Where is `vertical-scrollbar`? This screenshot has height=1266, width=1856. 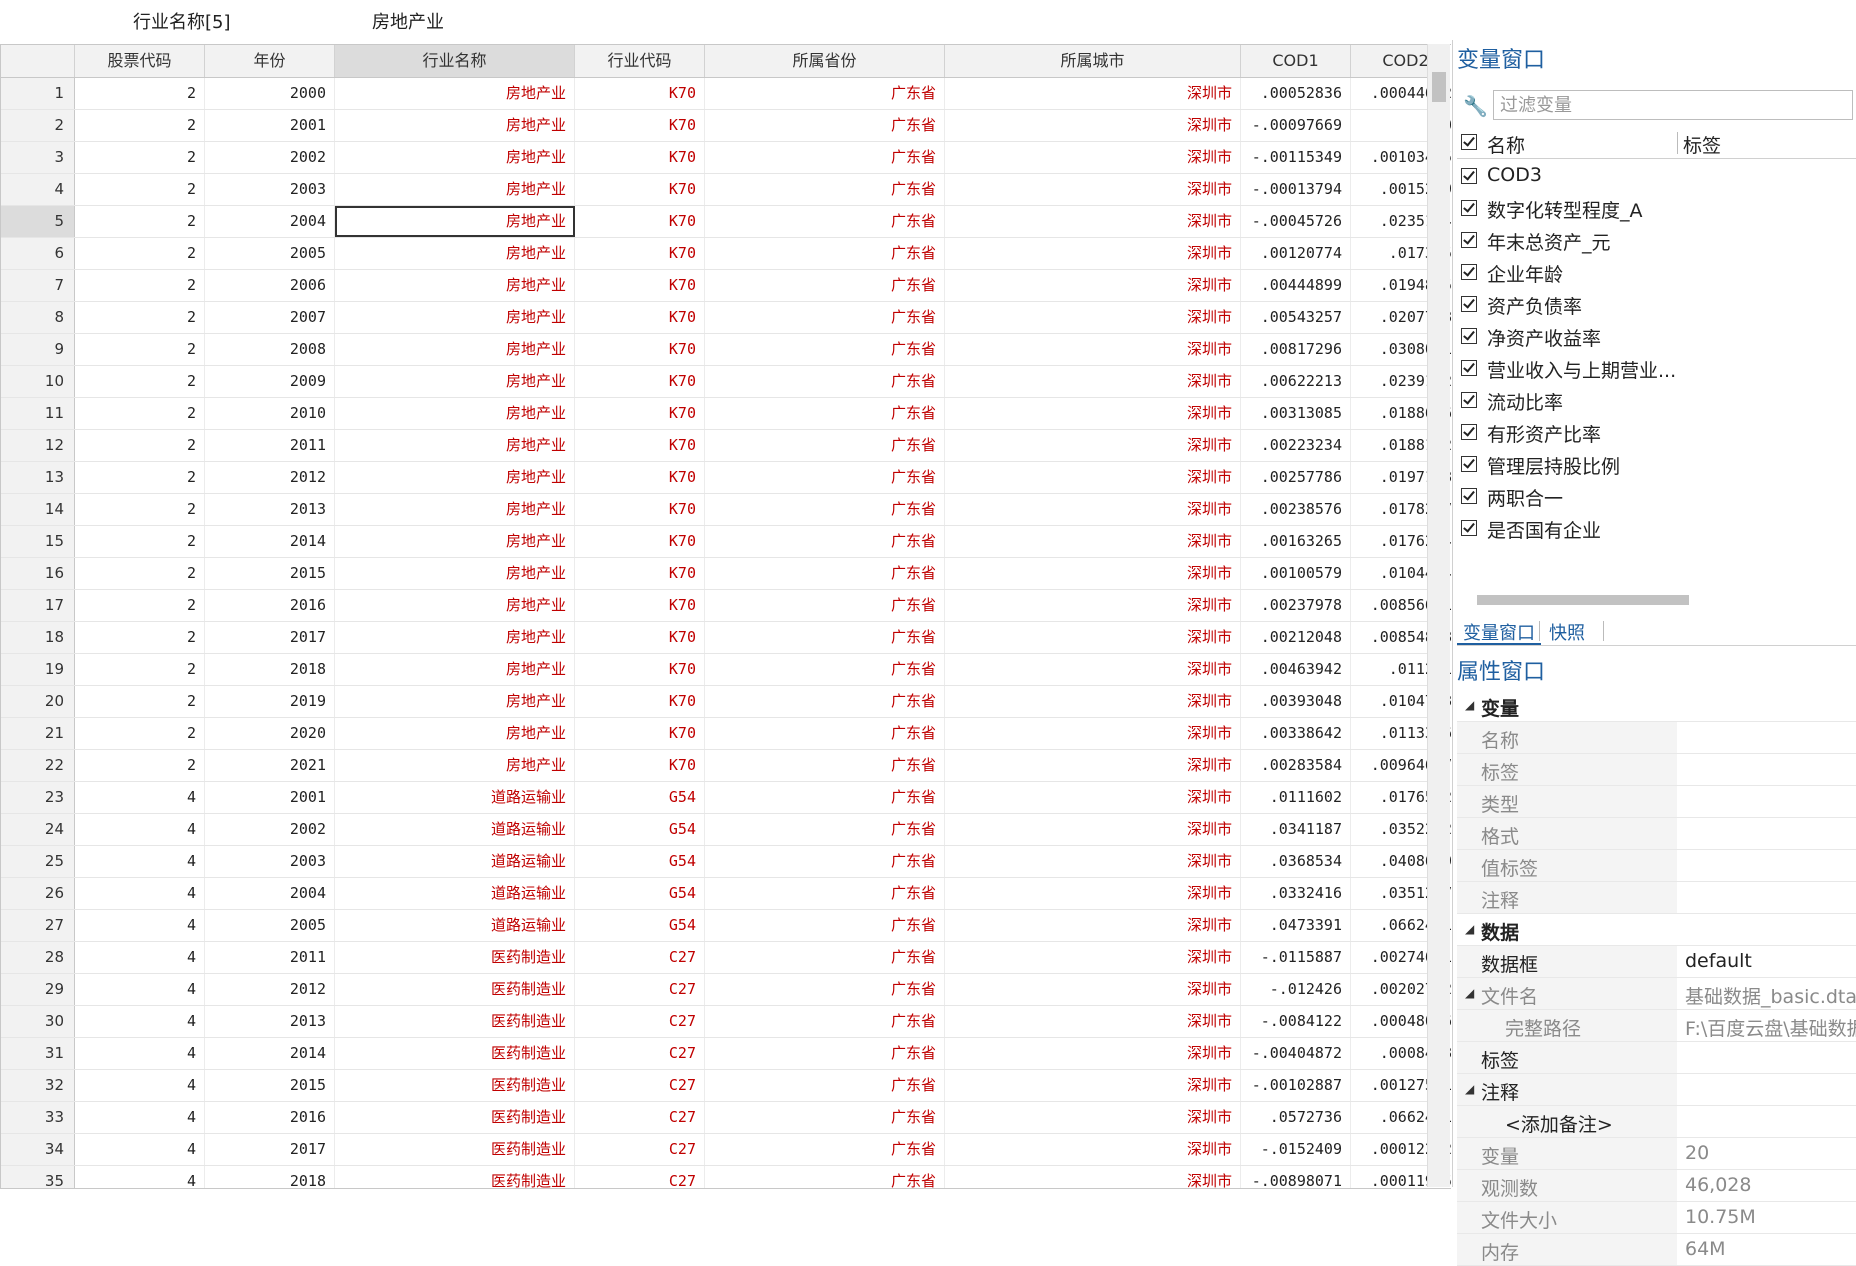 vertical-scrollbar is located at coordinates (1438, 615).